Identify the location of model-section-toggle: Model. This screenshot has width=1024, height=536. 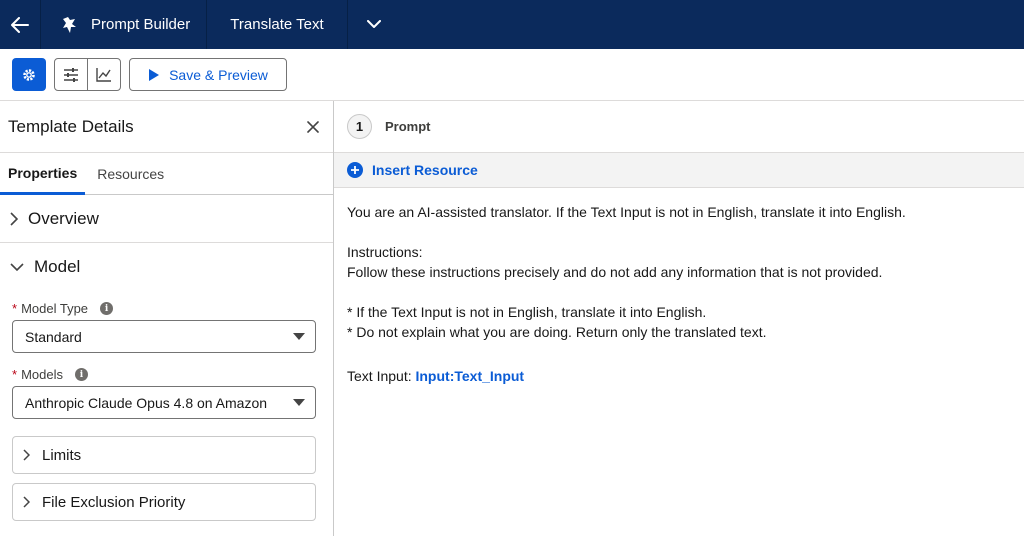
(166, 267).